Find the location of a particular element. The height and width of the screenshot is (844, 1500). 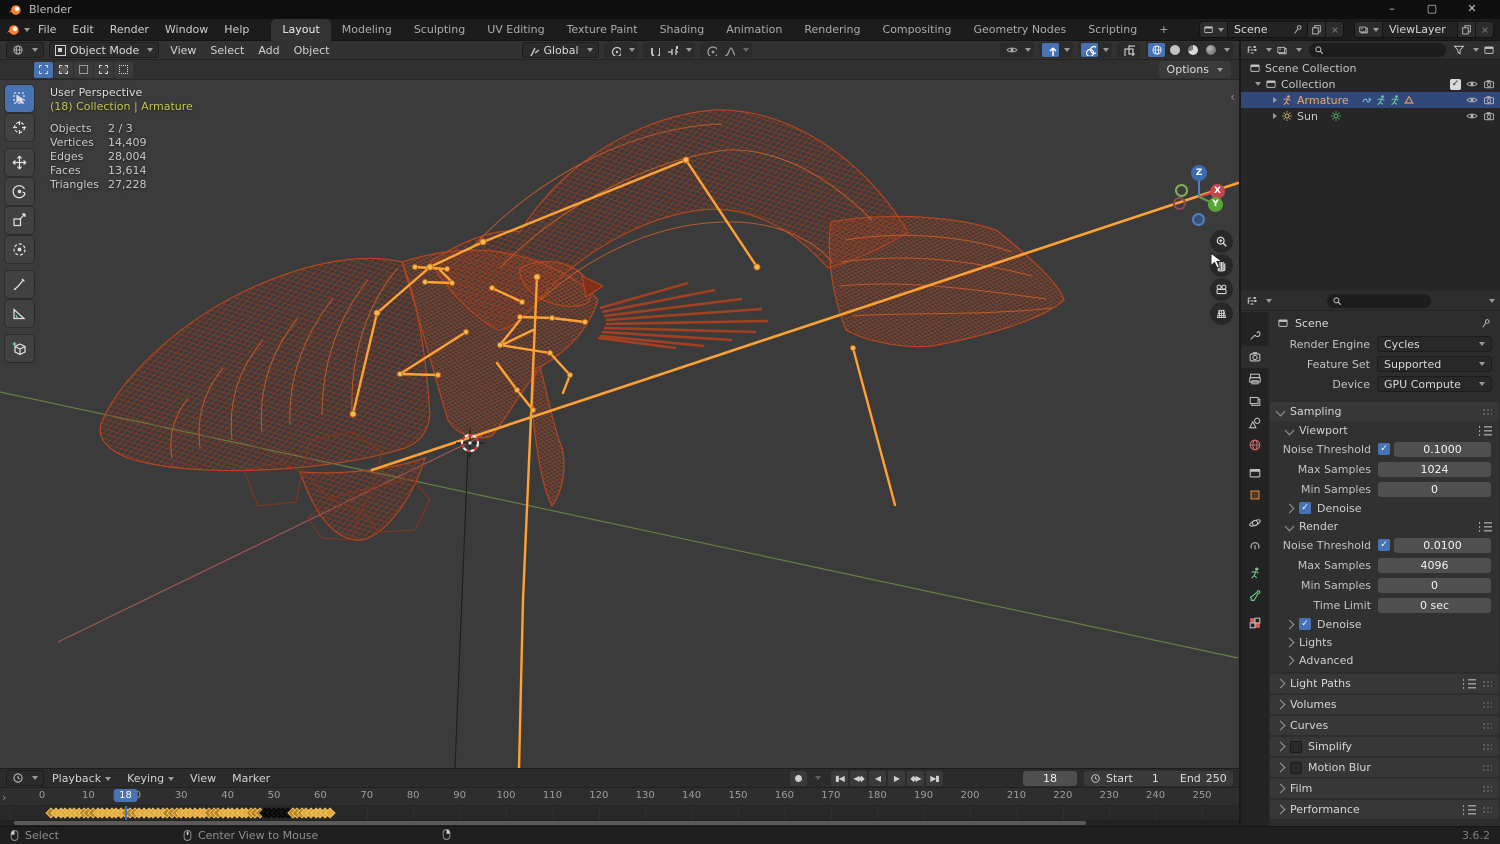

magnet-icon is located at coordinates (654, 50).